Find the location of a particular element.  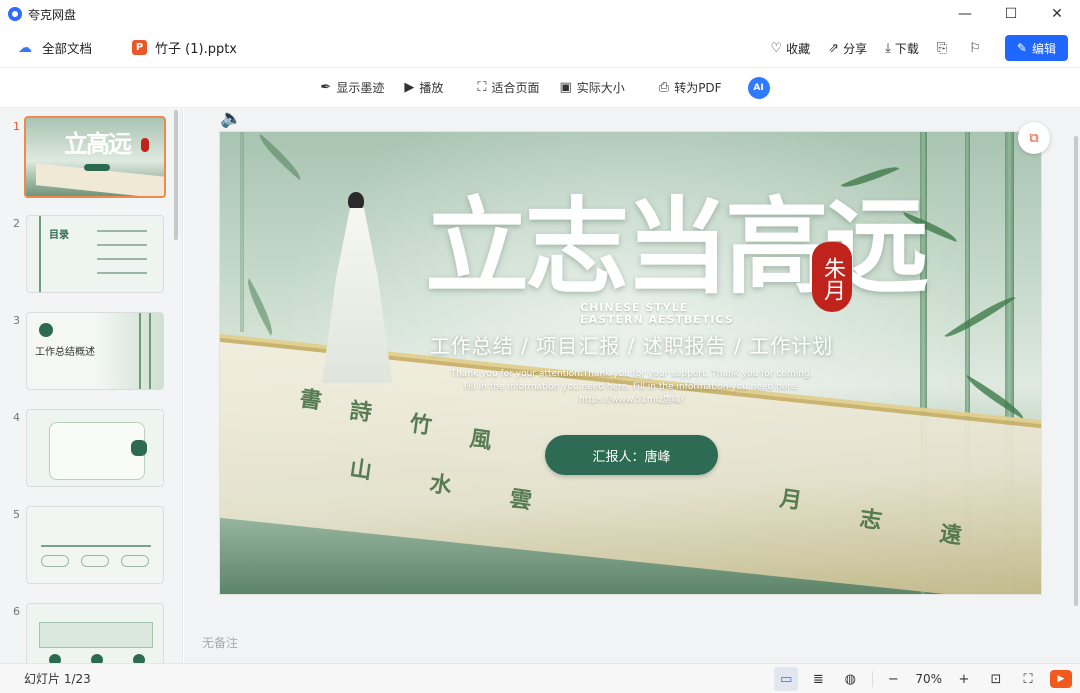

slide-title: 立志当高远 is located at coordinates (677, 246).